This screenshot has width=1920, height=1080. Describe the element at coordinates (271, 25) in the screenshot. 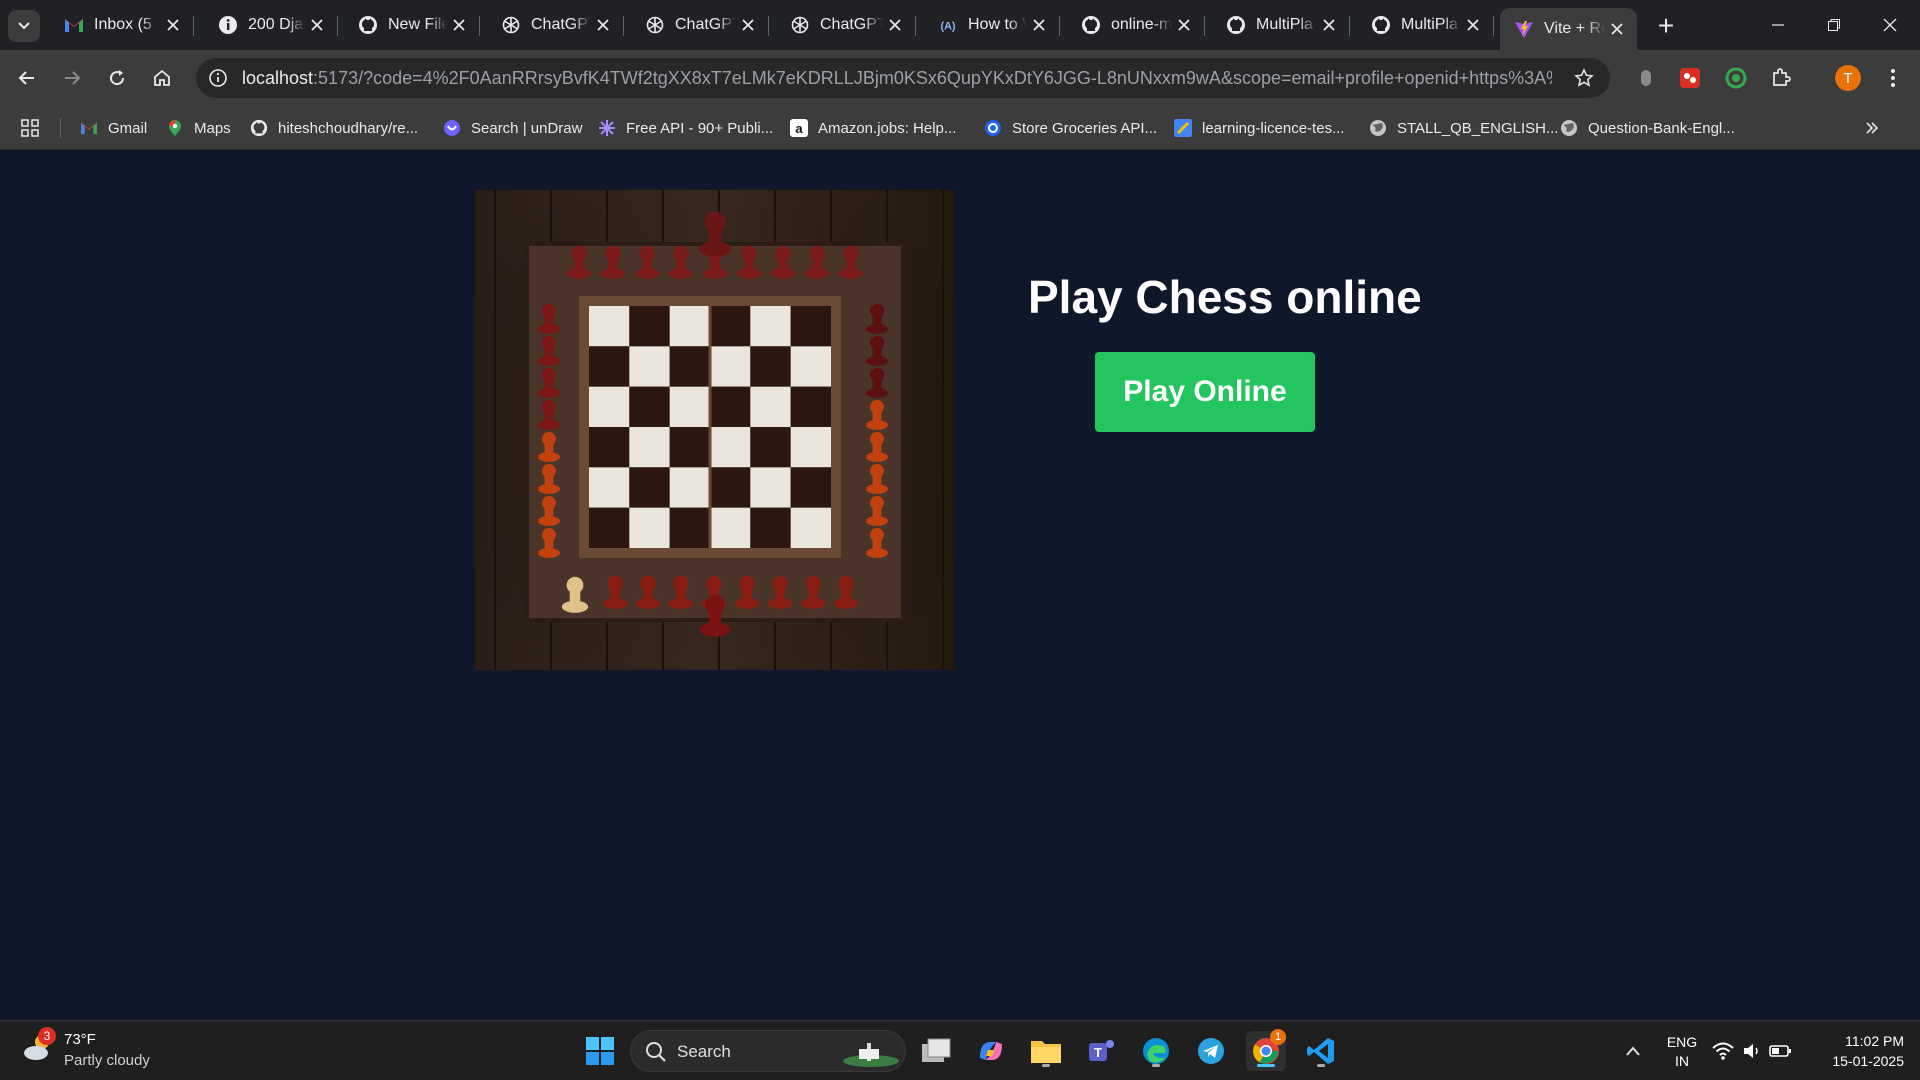

I see `browser-tab: 200 Djan` at that location.